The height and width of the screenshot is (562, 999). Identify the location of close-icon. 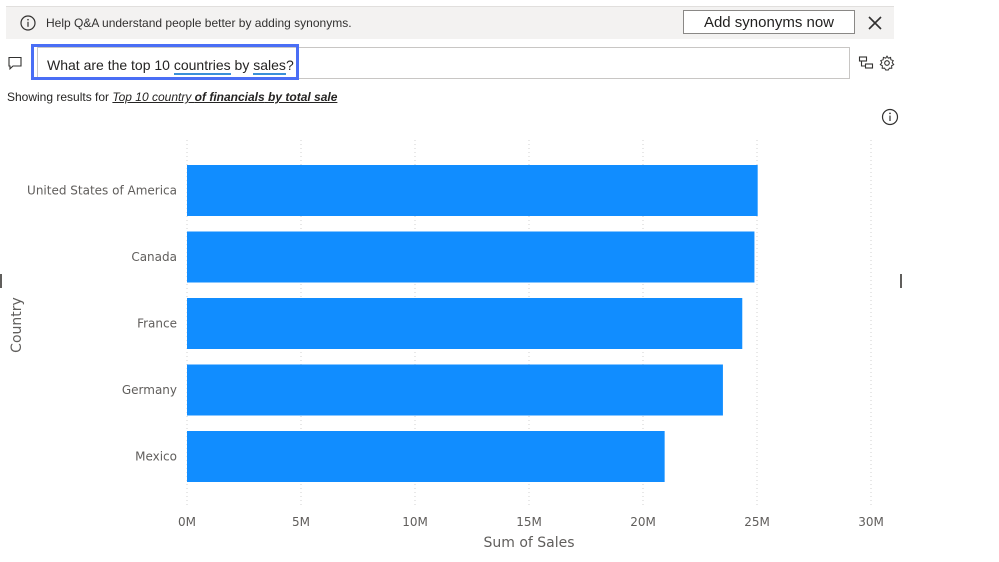
(875, 23).